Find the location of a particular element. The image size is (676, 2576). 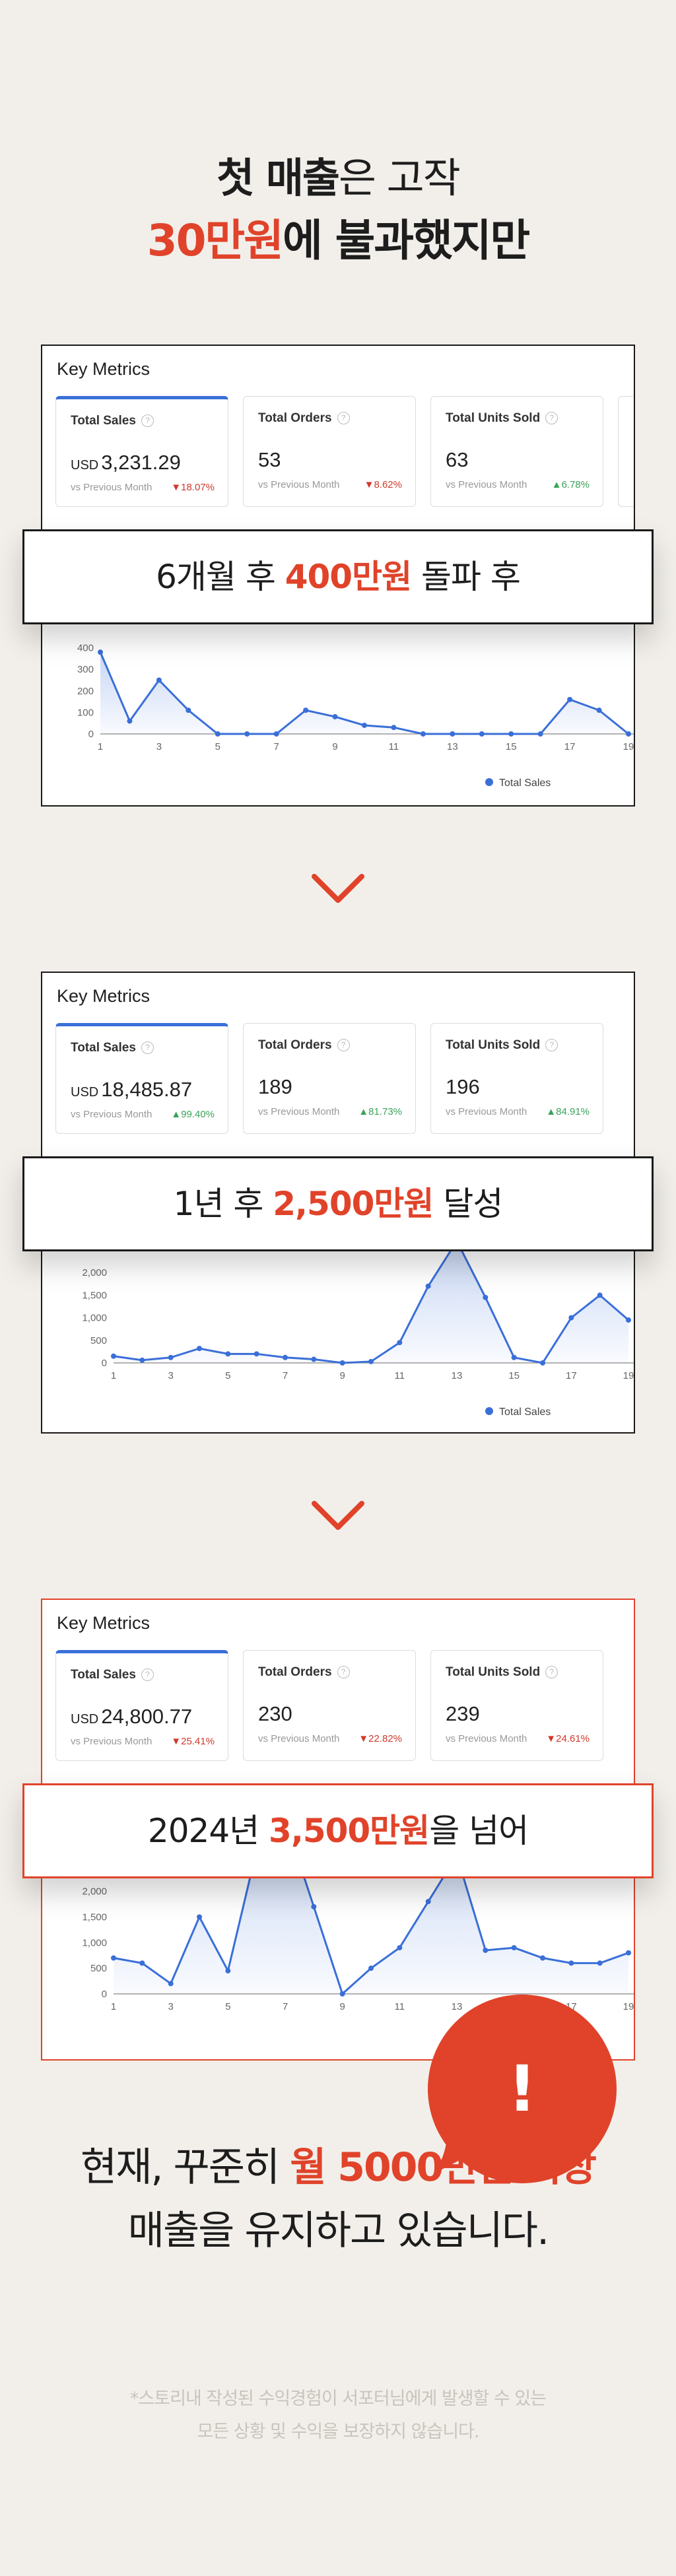

milestone-banner-6-months: 6개월 후 400만원 돌파 후 is located at coordinates (338, 576).